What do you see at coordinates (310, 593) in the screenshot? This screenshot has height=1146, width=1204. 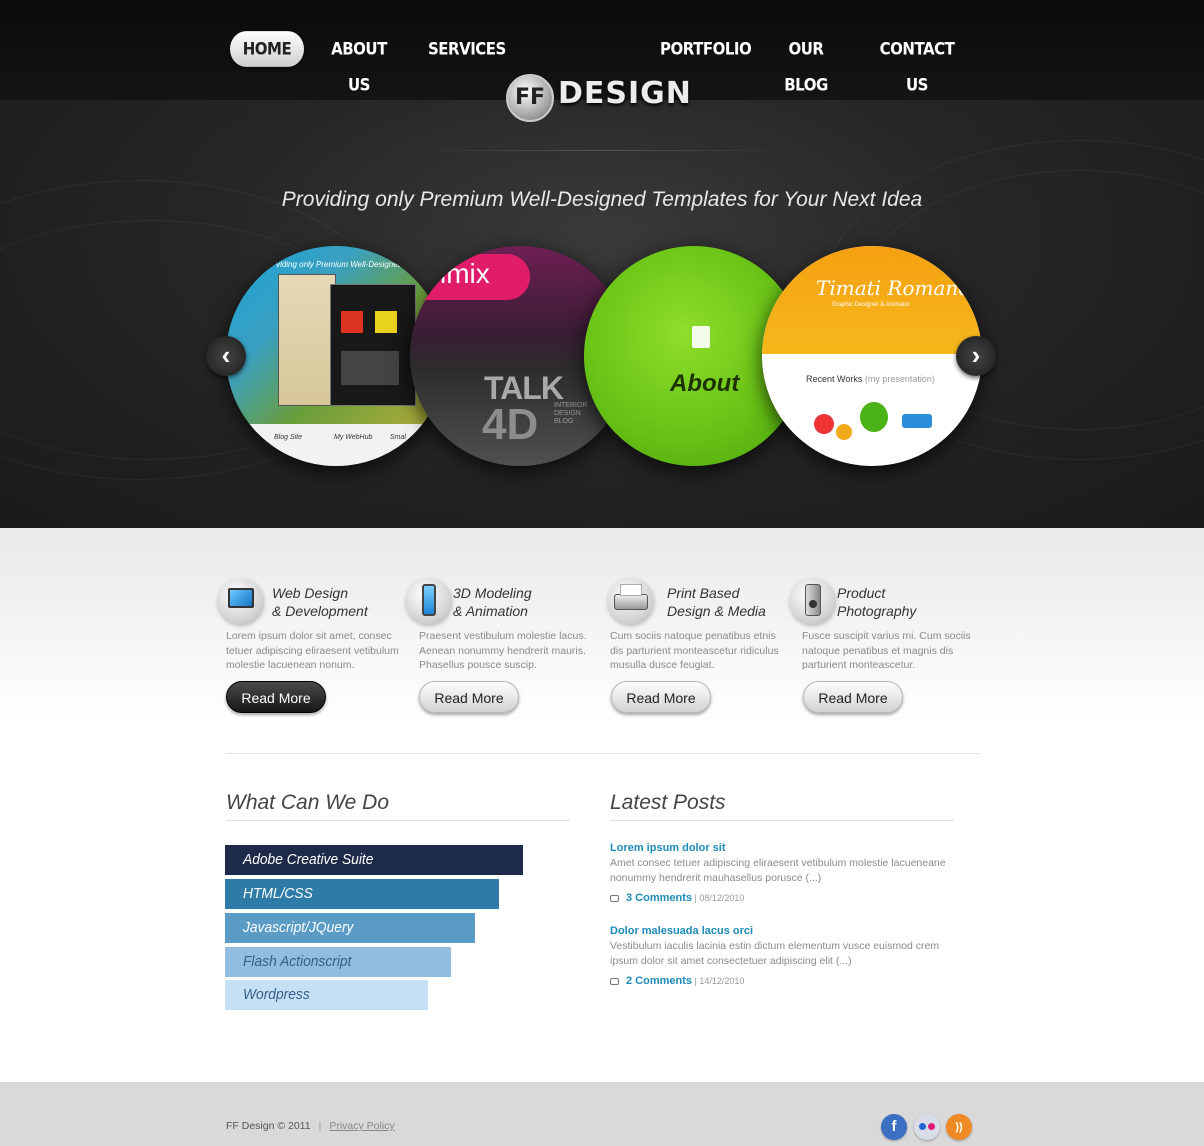 I see `service-title-line1: Web Design` at bounding box center [310, 593].